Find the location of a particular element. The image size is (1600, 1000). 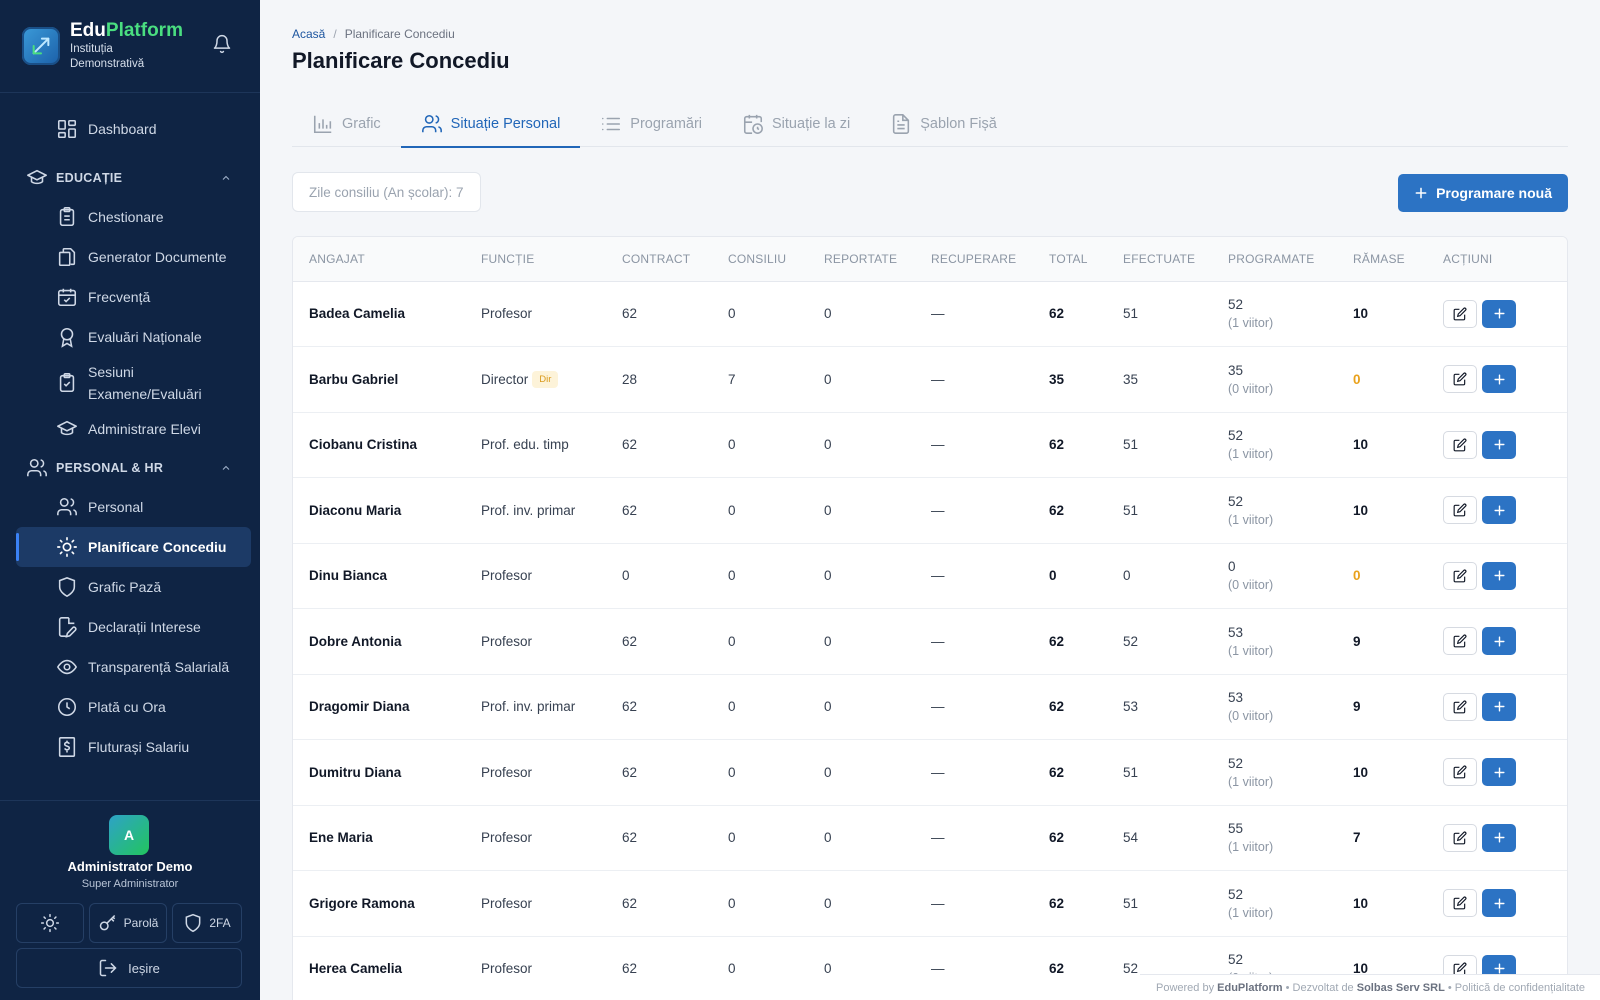

remaining-days: 9 is located at coordinates (1382, 707).